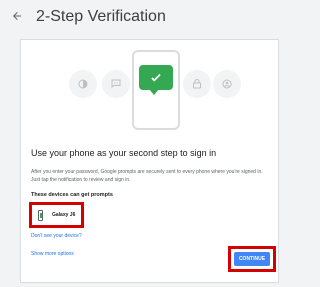 Image resolution: width=320 pixels, height=287 pixels. What do you see at coordinates (116, 84) in the screenshot?
I see `chat-bubble-icon` at bounding box center [116, 84].